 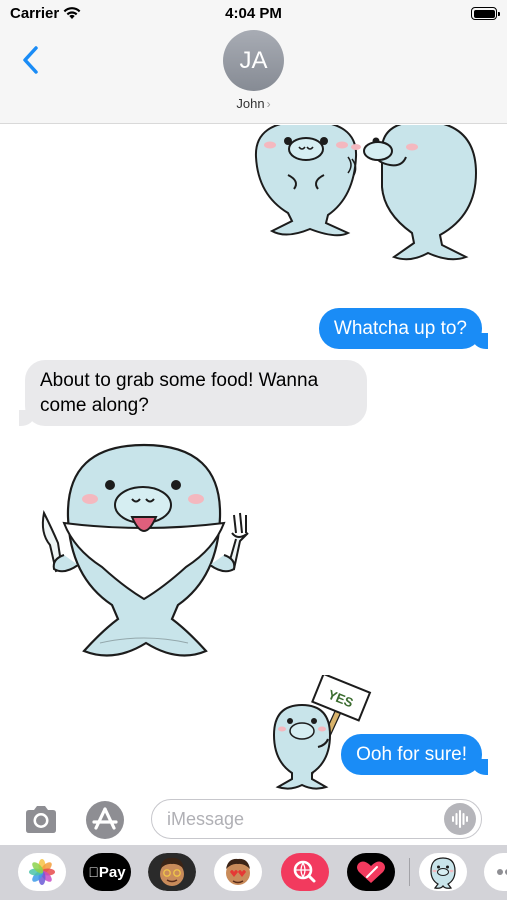 What do you see at coordinates (400, 328) in the screenshot?
I see `message-text: Whatcha up to?` at bounding box center [400, 328].